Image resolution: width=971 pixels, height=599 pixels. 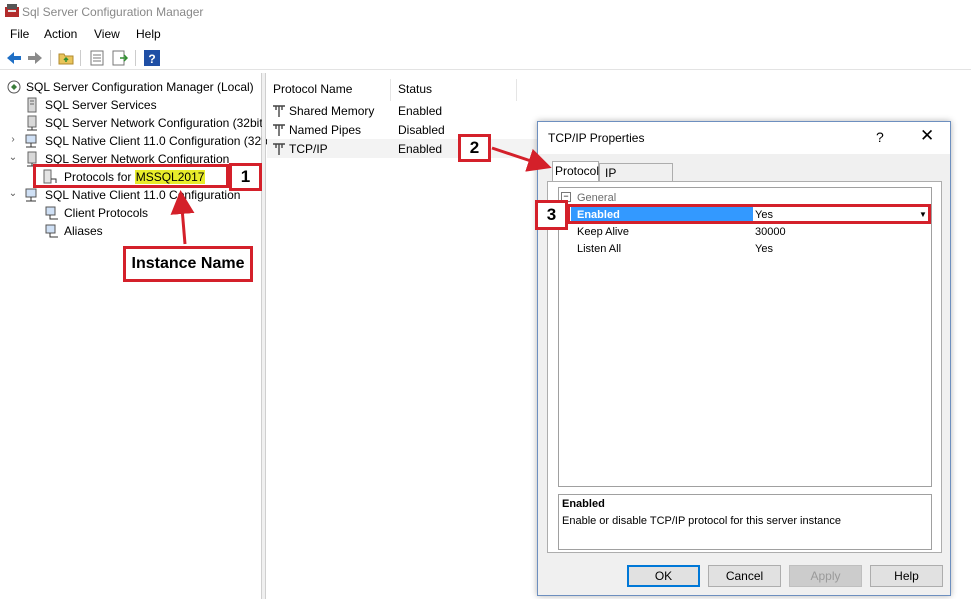 I want to click on column-header-status: Status, so click(x=415, y=89).